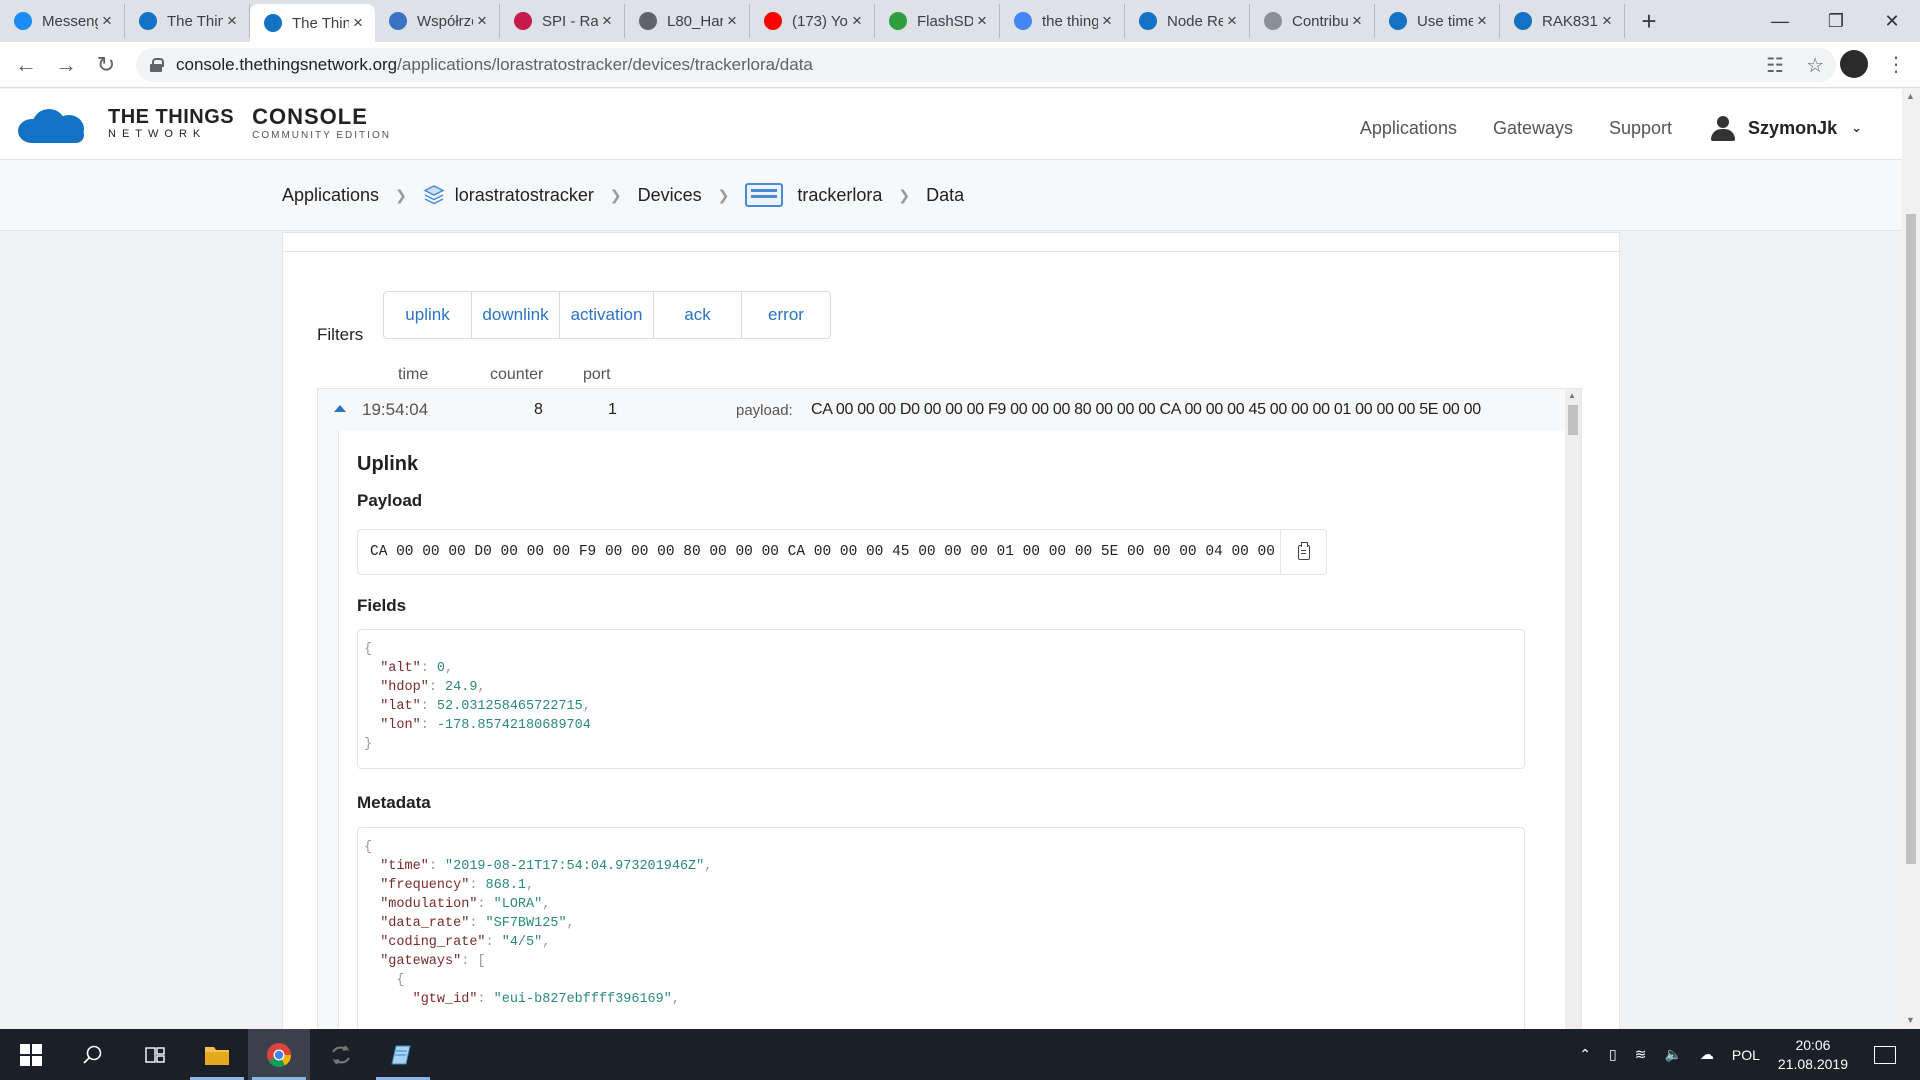 The image size is (1920, 1080). I want to click on event-list-scrollbar: ▲, so click(1573, 709).